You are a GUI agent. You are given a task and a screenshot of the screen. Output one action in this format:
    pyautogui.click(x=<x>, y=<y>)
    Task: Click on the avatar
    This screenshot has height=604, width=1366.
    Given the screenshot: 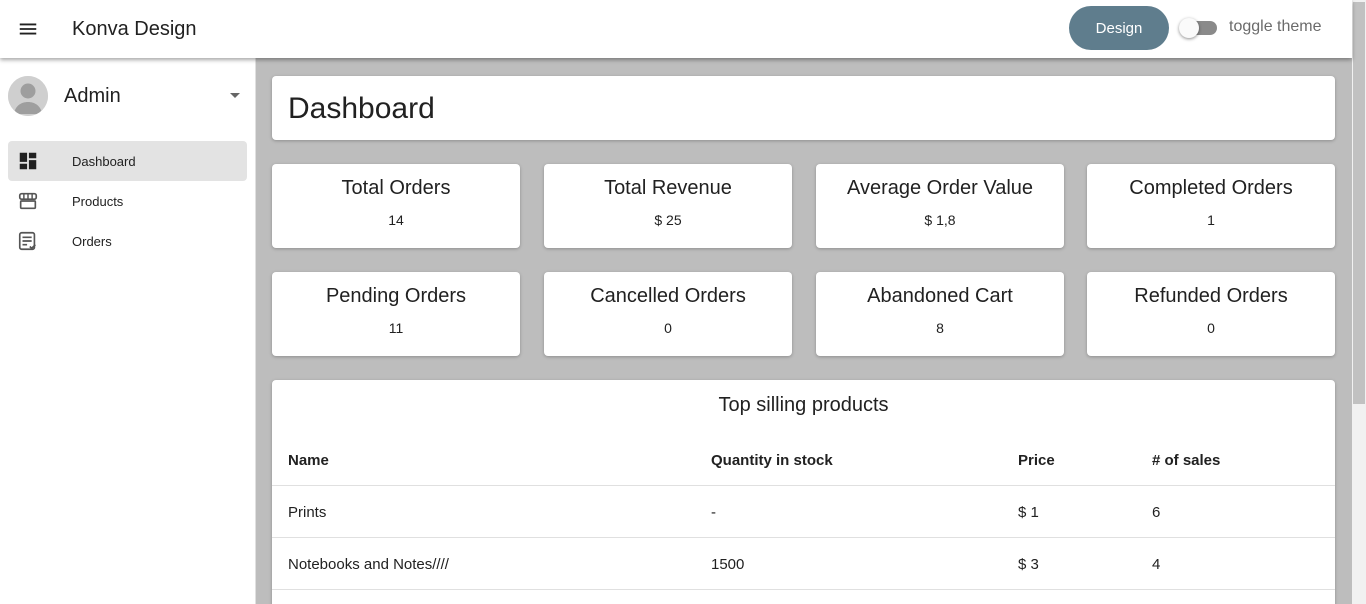 What is the action you would take?
    pyautogui.click(x=28, y=96)
    